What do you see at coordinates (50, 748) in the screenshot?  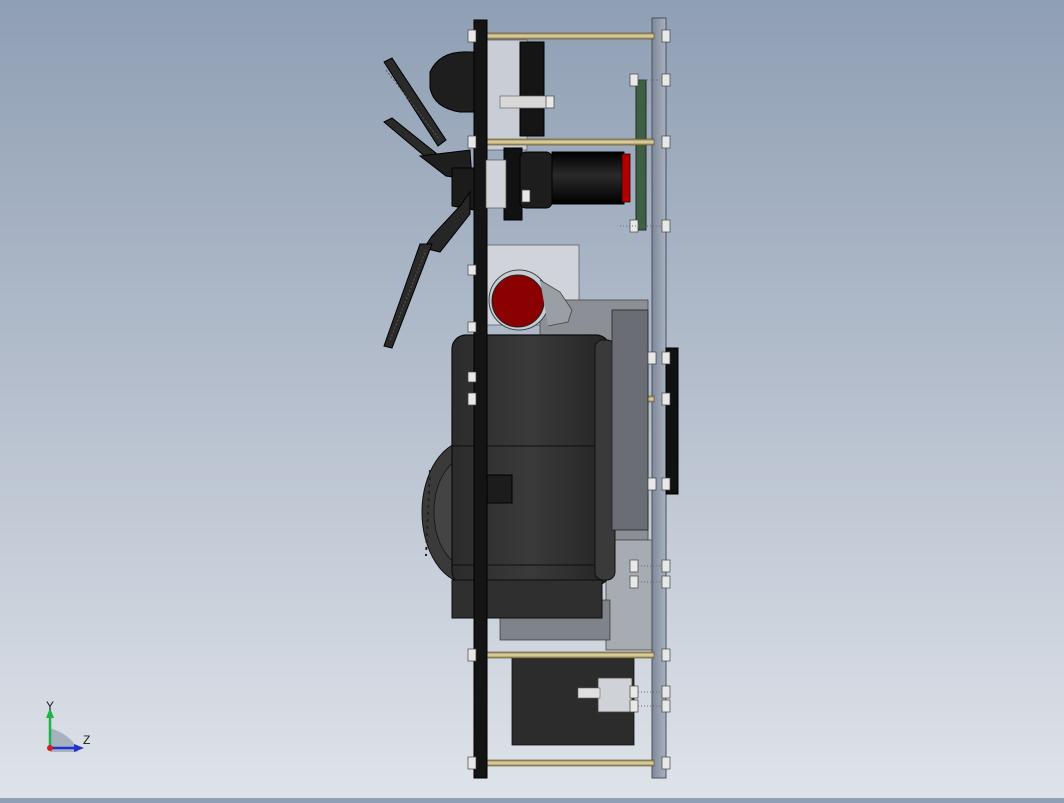 I see `x-axis-dot` at bounding box center [50, 748].